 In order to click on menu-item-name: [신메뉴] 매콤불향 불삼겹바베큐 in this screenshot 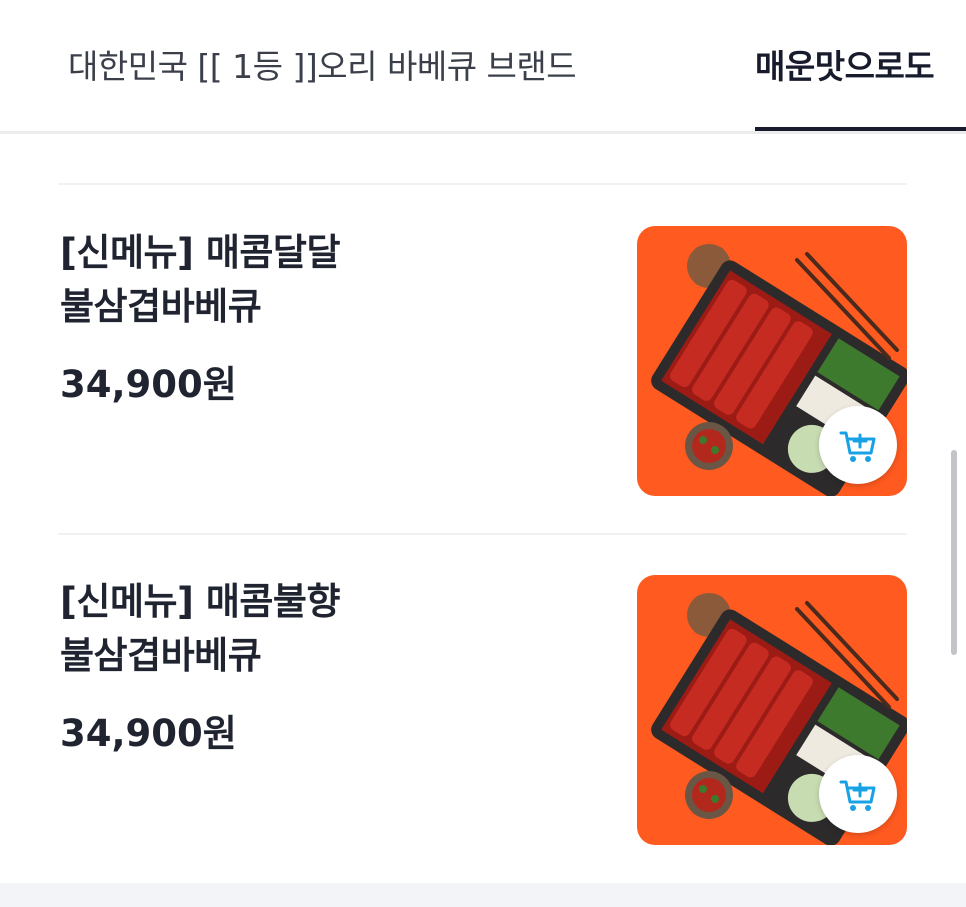, I will do `click(270, 629)`.